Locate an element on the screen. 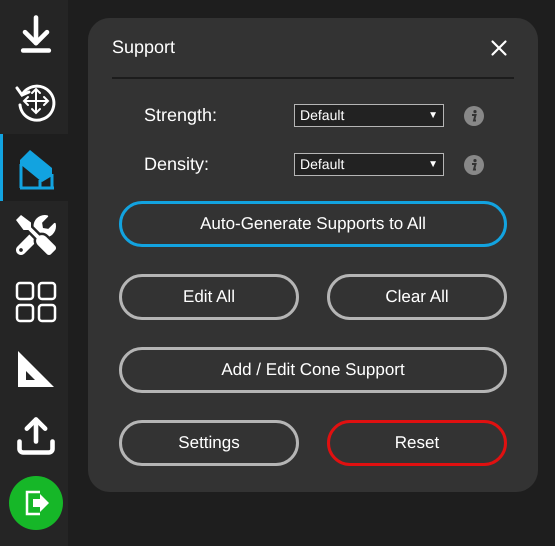 Image resolution: width=555 pixels, height=546 pixels. panel-title: Support is located at coordinates (144, 47).